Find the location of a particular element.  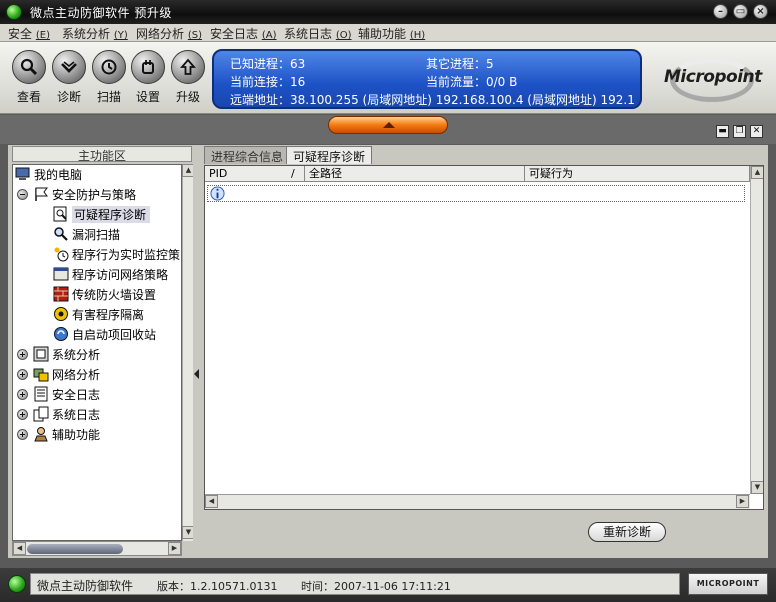

scan-icon is located at coordinates (109, 67).